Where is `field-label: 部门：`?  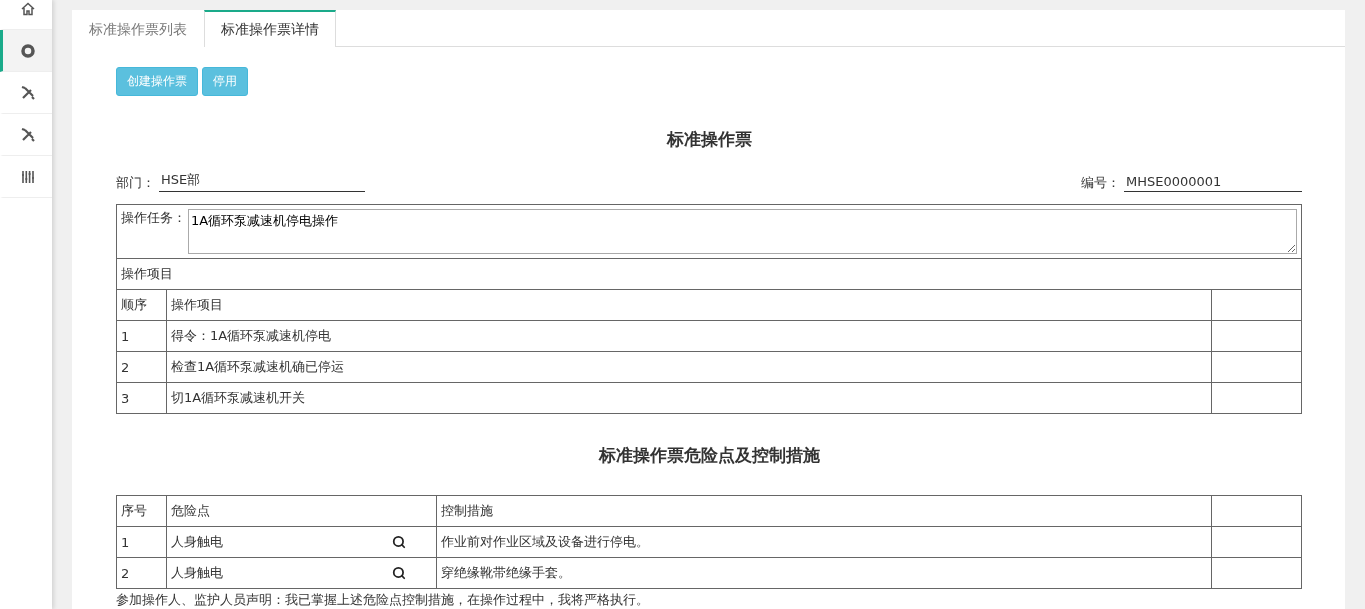 field-label: 部门： is located at coordinates (135, 183).